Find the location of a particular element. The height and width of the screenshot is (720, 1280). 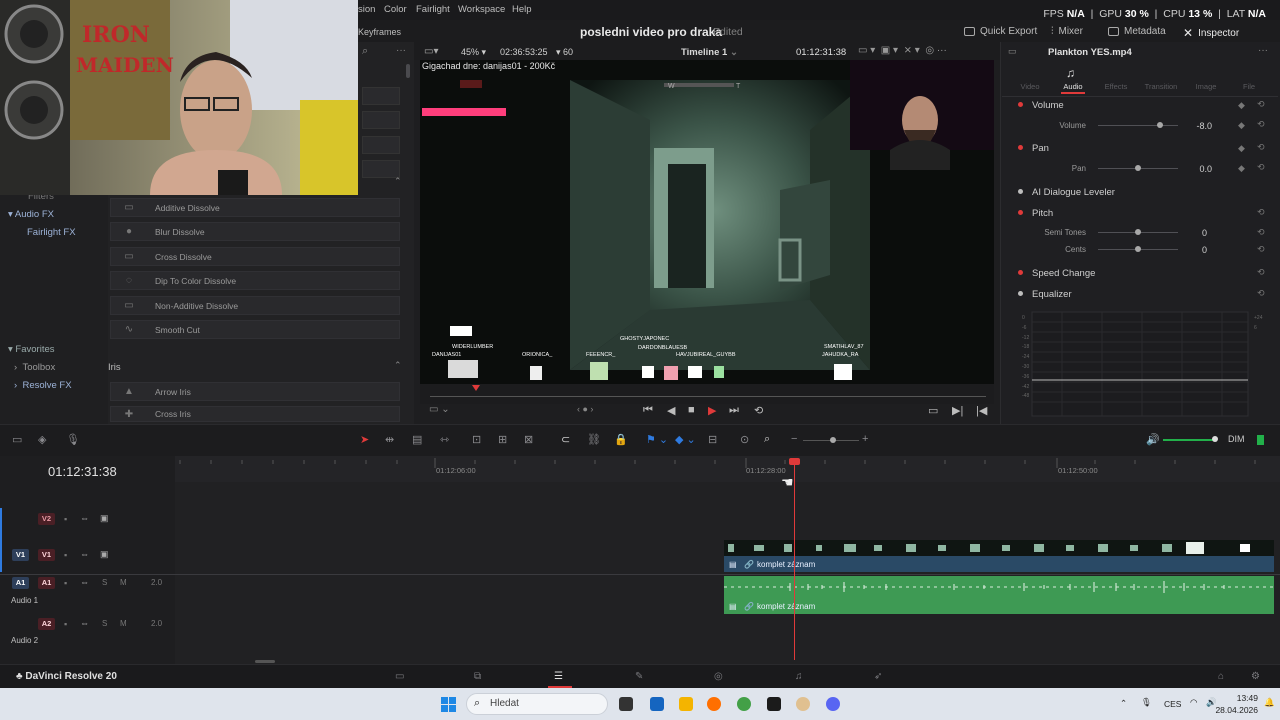

monitor-volume-slider is located at coordinates (1189, 440).